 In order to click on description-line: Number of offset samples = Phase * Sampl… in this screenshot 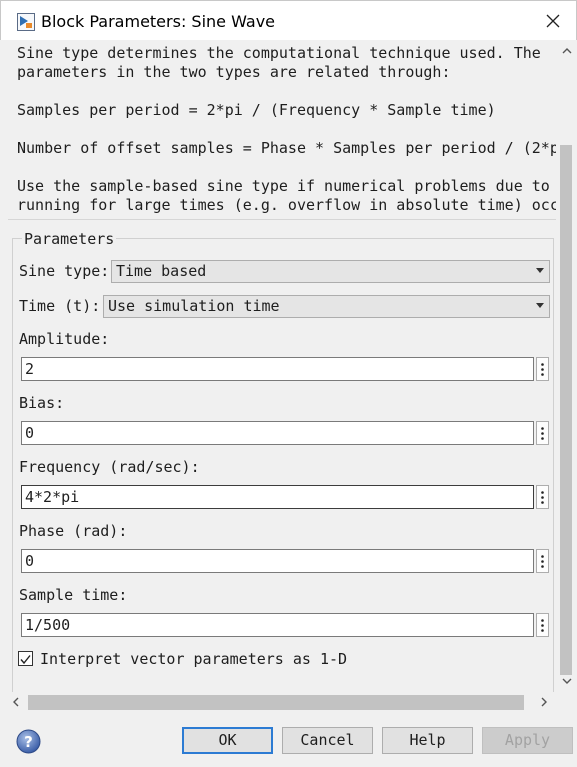, I will do `click(286, 148)`.